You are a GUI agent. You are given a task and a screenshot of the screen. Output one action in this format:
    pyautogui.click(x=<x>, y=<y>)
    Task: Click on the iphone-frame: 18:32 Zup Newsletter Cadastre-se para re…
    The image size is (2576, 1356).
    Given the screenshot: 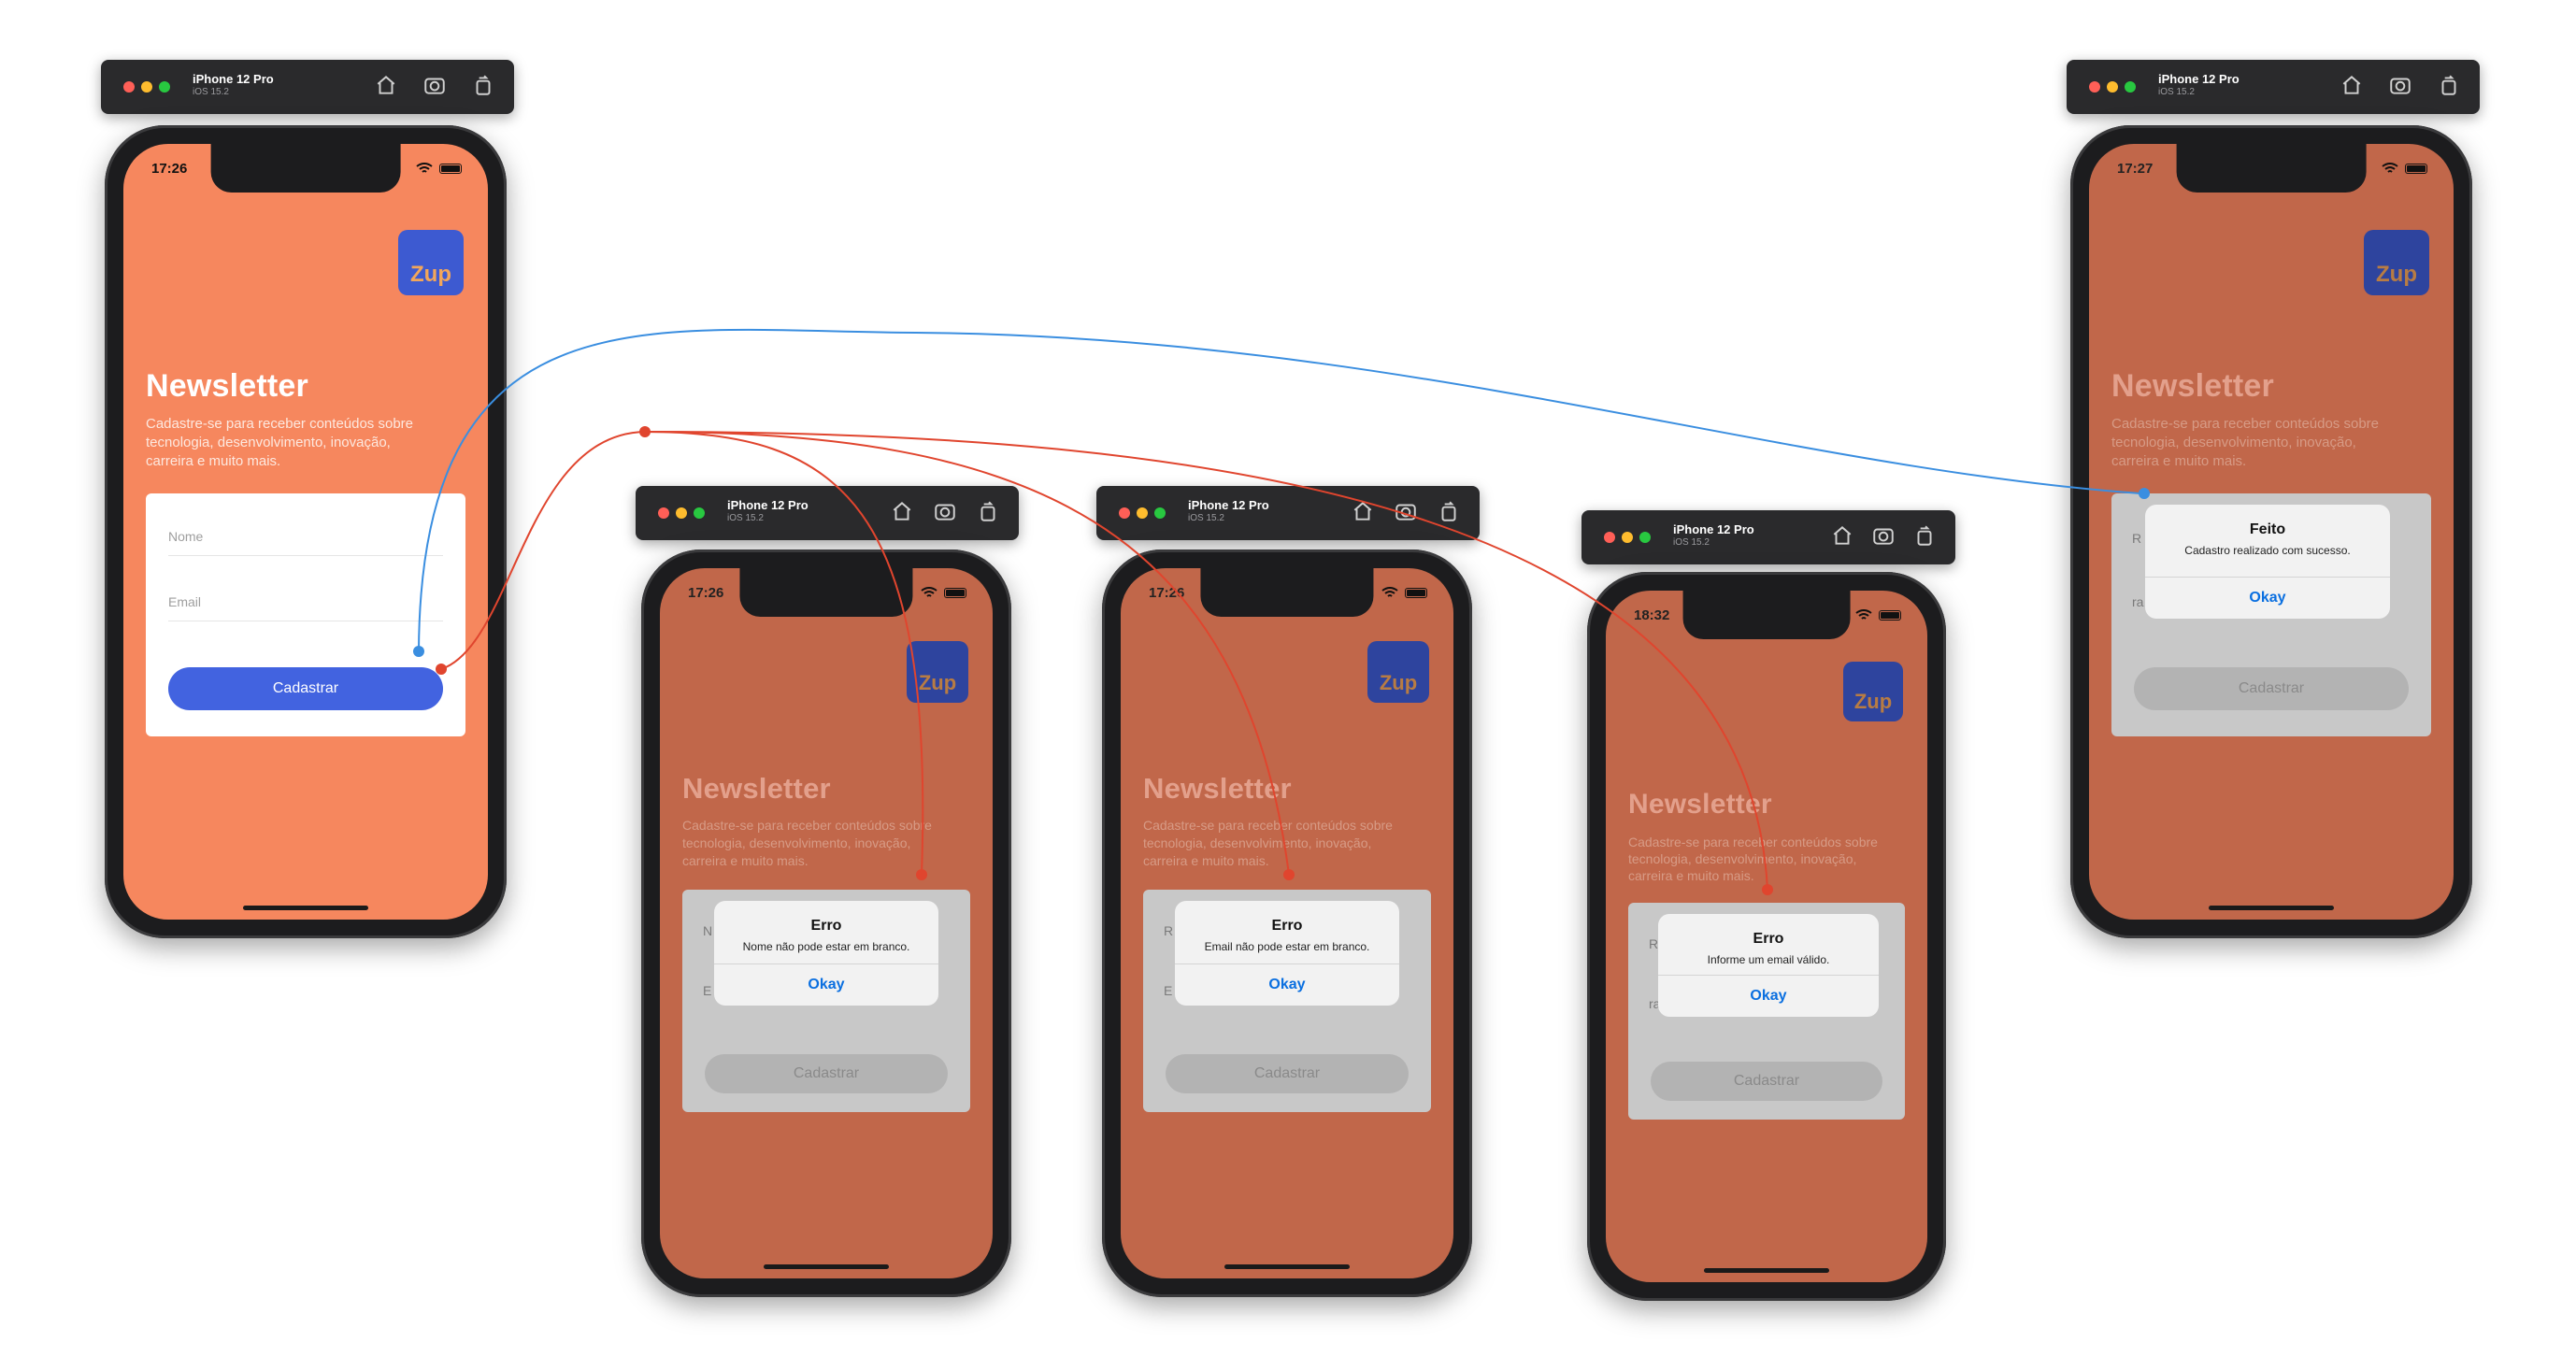 What is the action you would take?
    pyautogui.click(x=1766, y=936)
    